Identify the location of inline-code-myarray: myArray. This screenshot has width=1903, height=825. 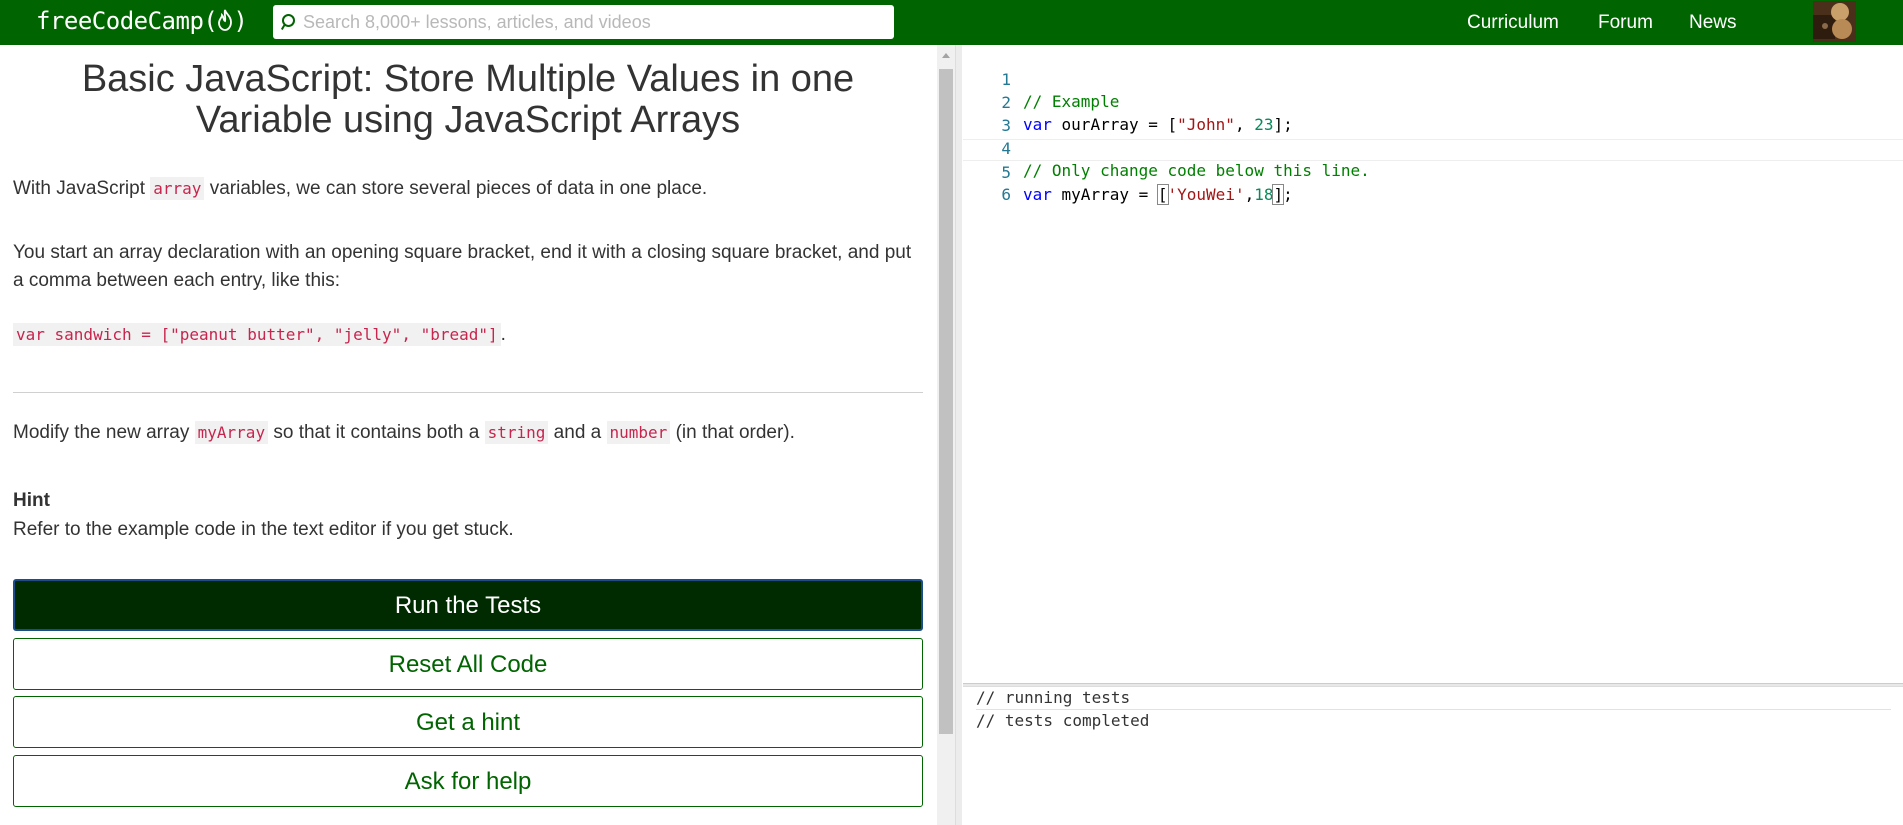
(231, 432).